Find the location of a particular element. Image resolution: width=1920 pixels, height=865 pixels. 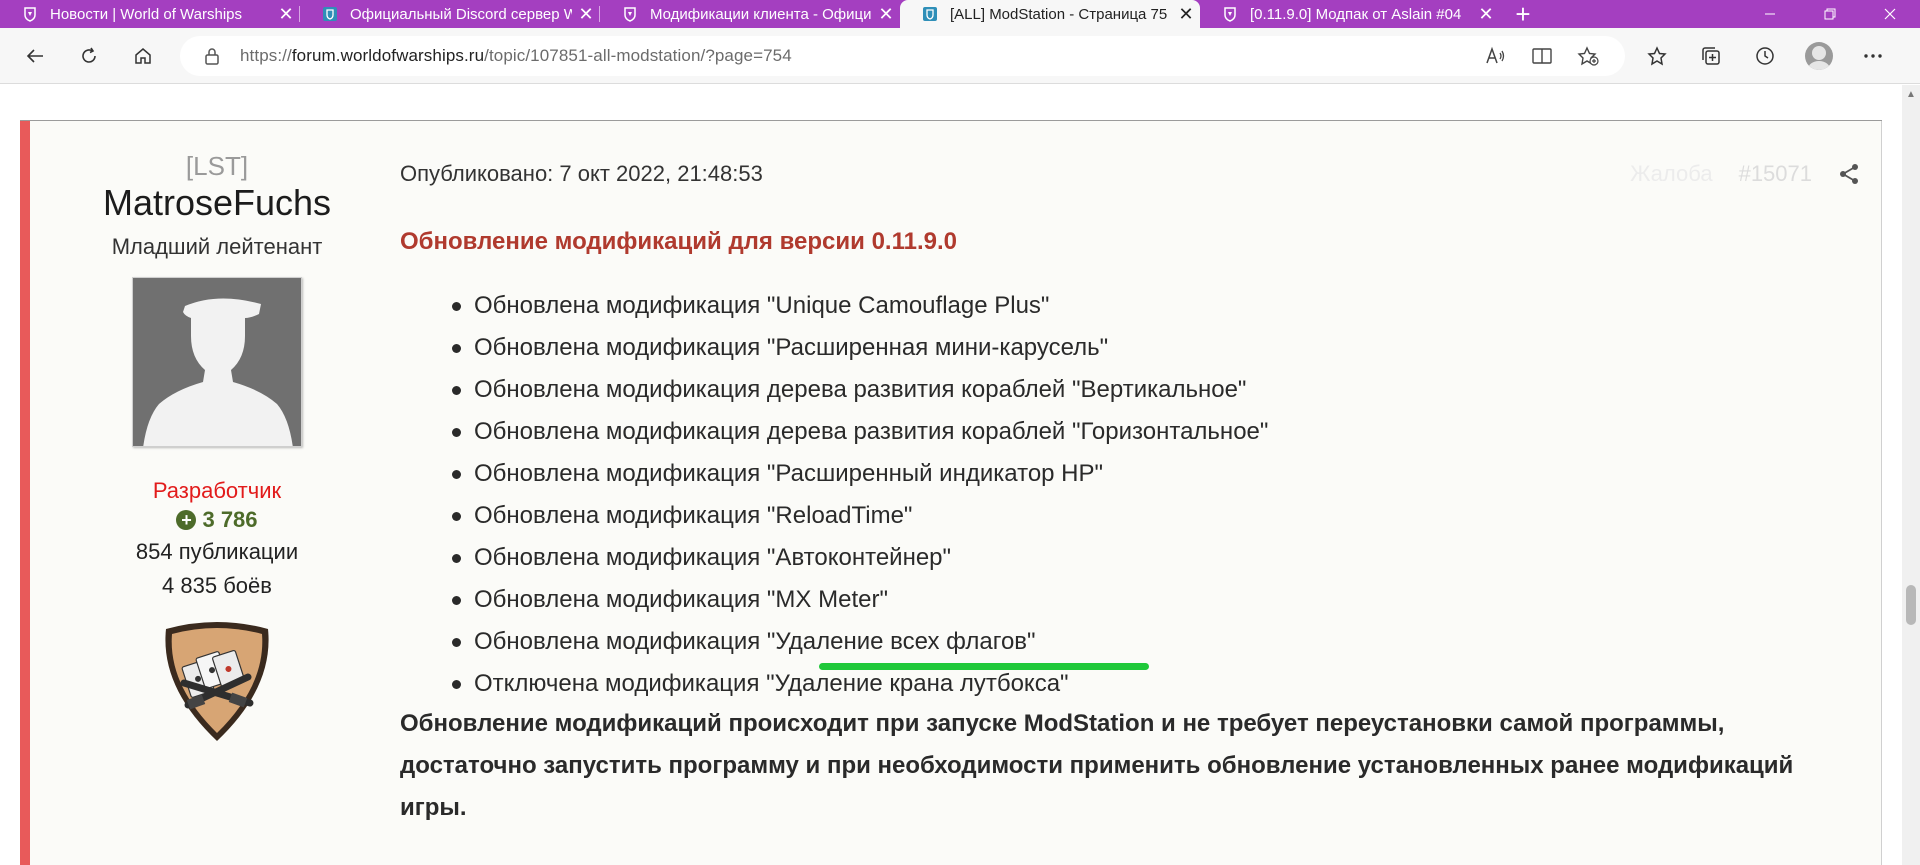

restore-icon is located at coordinates (1830, 14).